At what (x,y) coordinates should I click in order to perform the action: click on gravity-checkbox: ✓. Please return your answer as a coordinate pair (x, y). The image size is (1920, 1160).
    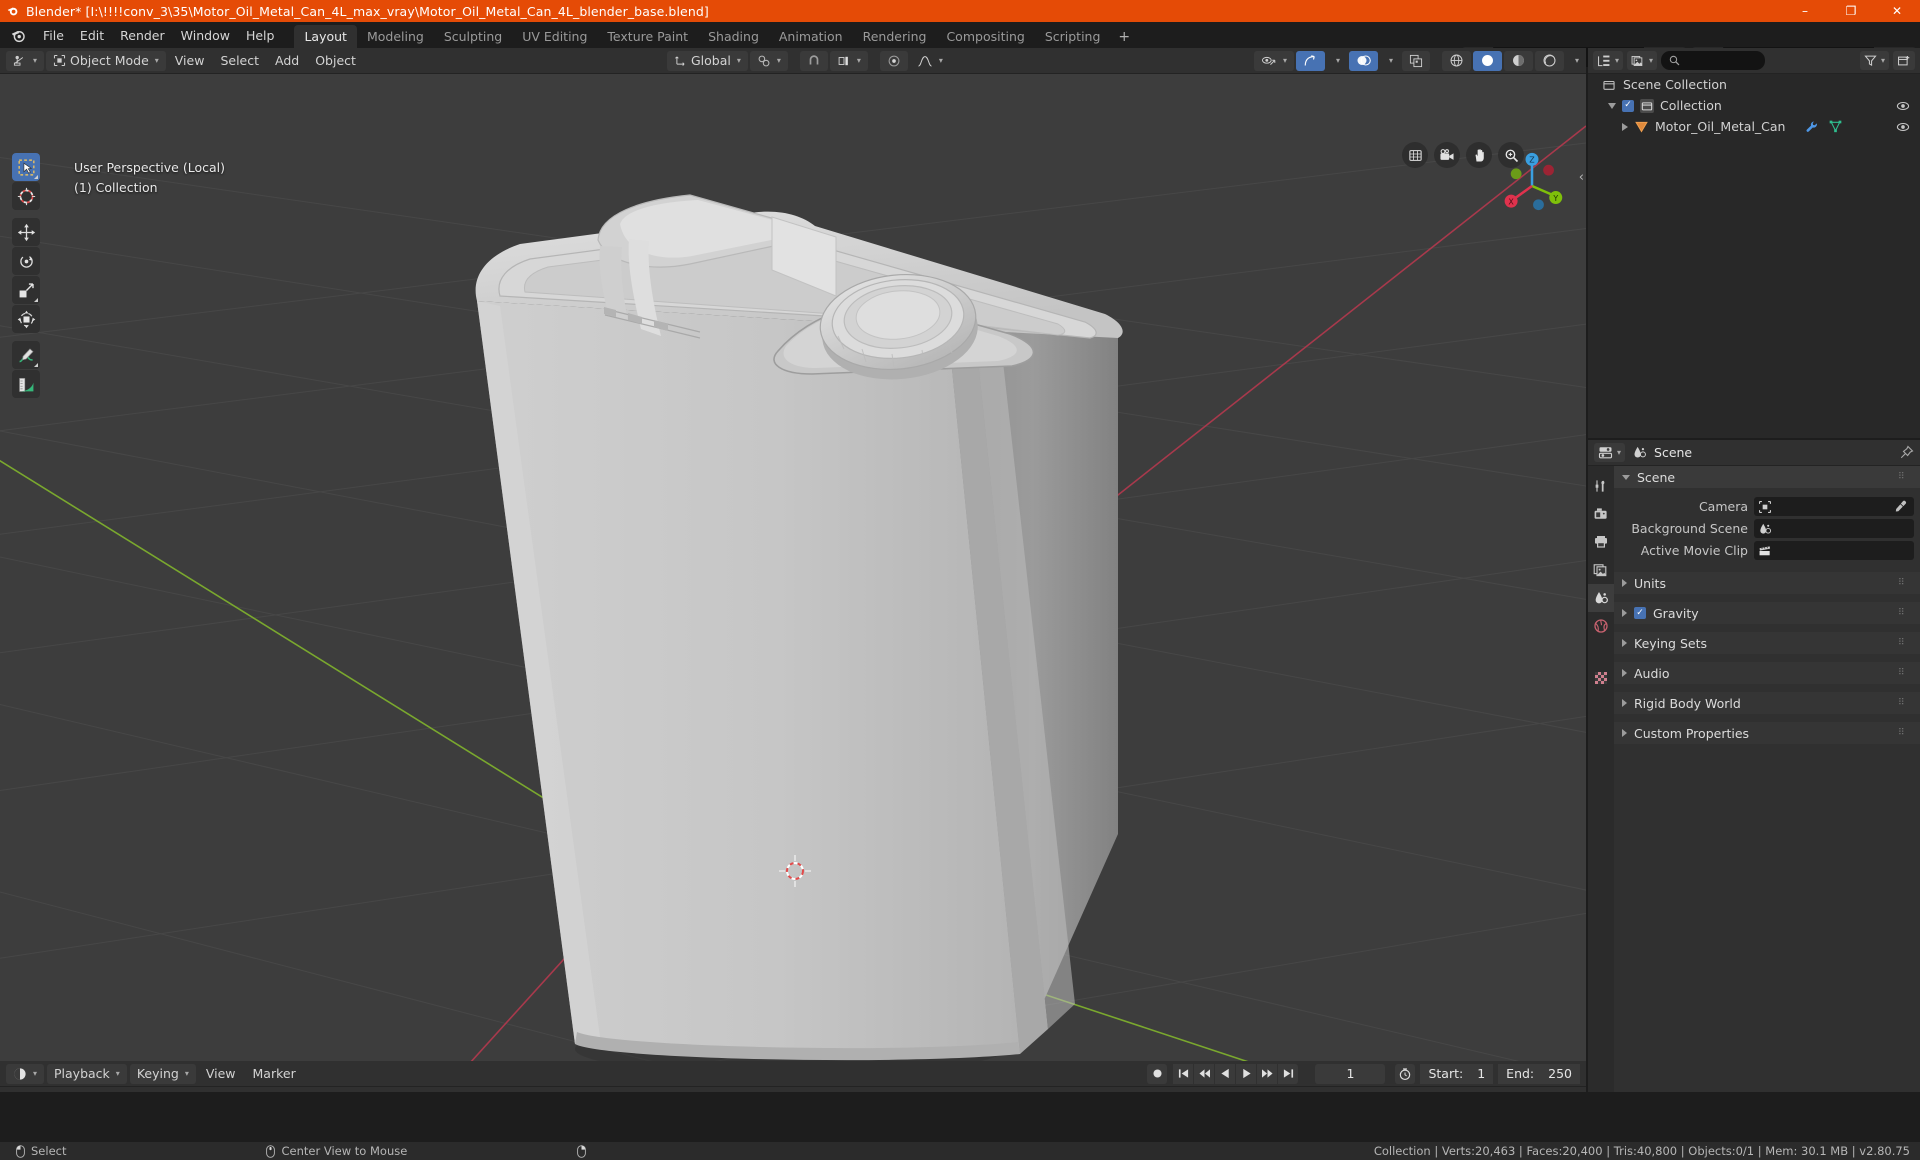
    Looking at the image, I should click on (1640, 613).